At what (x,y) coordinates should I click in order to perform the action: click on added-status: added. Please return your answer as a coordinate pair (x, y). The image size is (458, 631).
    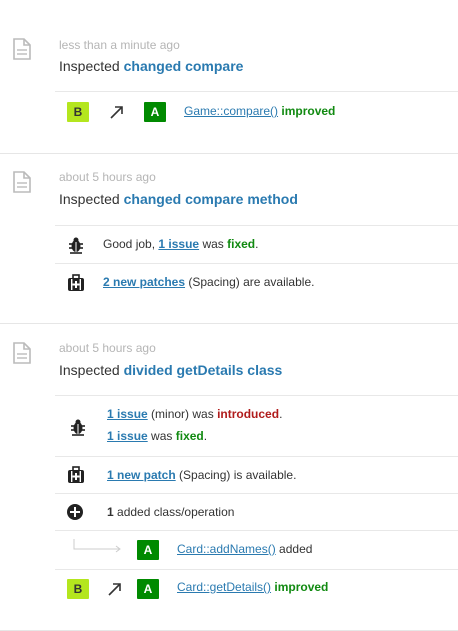
    Looking at the image, I should click on (296, 549).